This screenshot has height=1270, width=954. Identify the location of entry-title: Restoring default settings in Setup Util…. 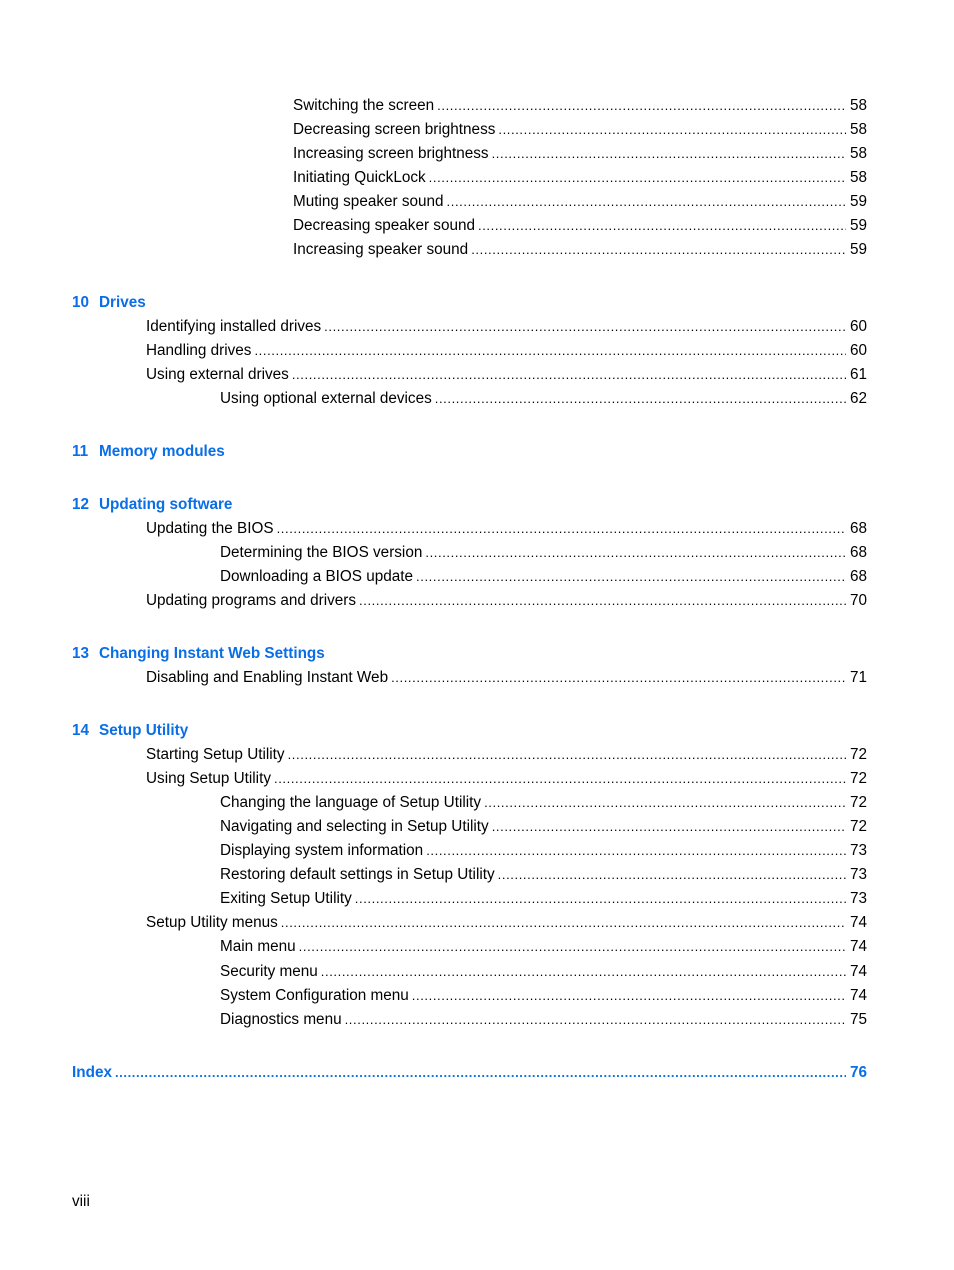
(357, 874).